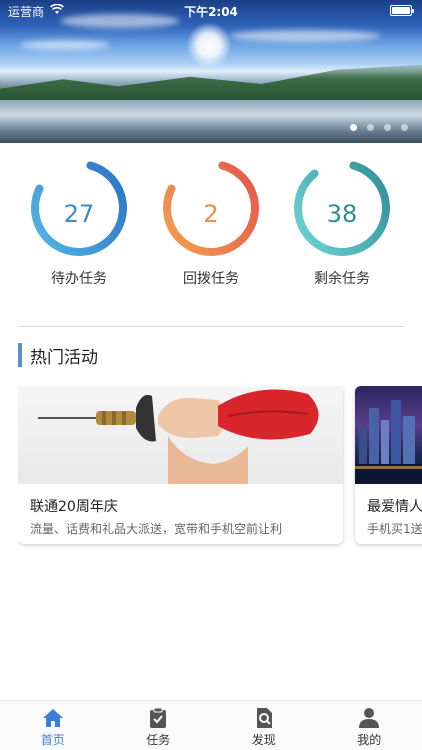 This screenshot has height=750, width=422. What do you see at coordinates (369, 718) in the screenshot?
I see `user-icon` at bounding box center [369, 718].